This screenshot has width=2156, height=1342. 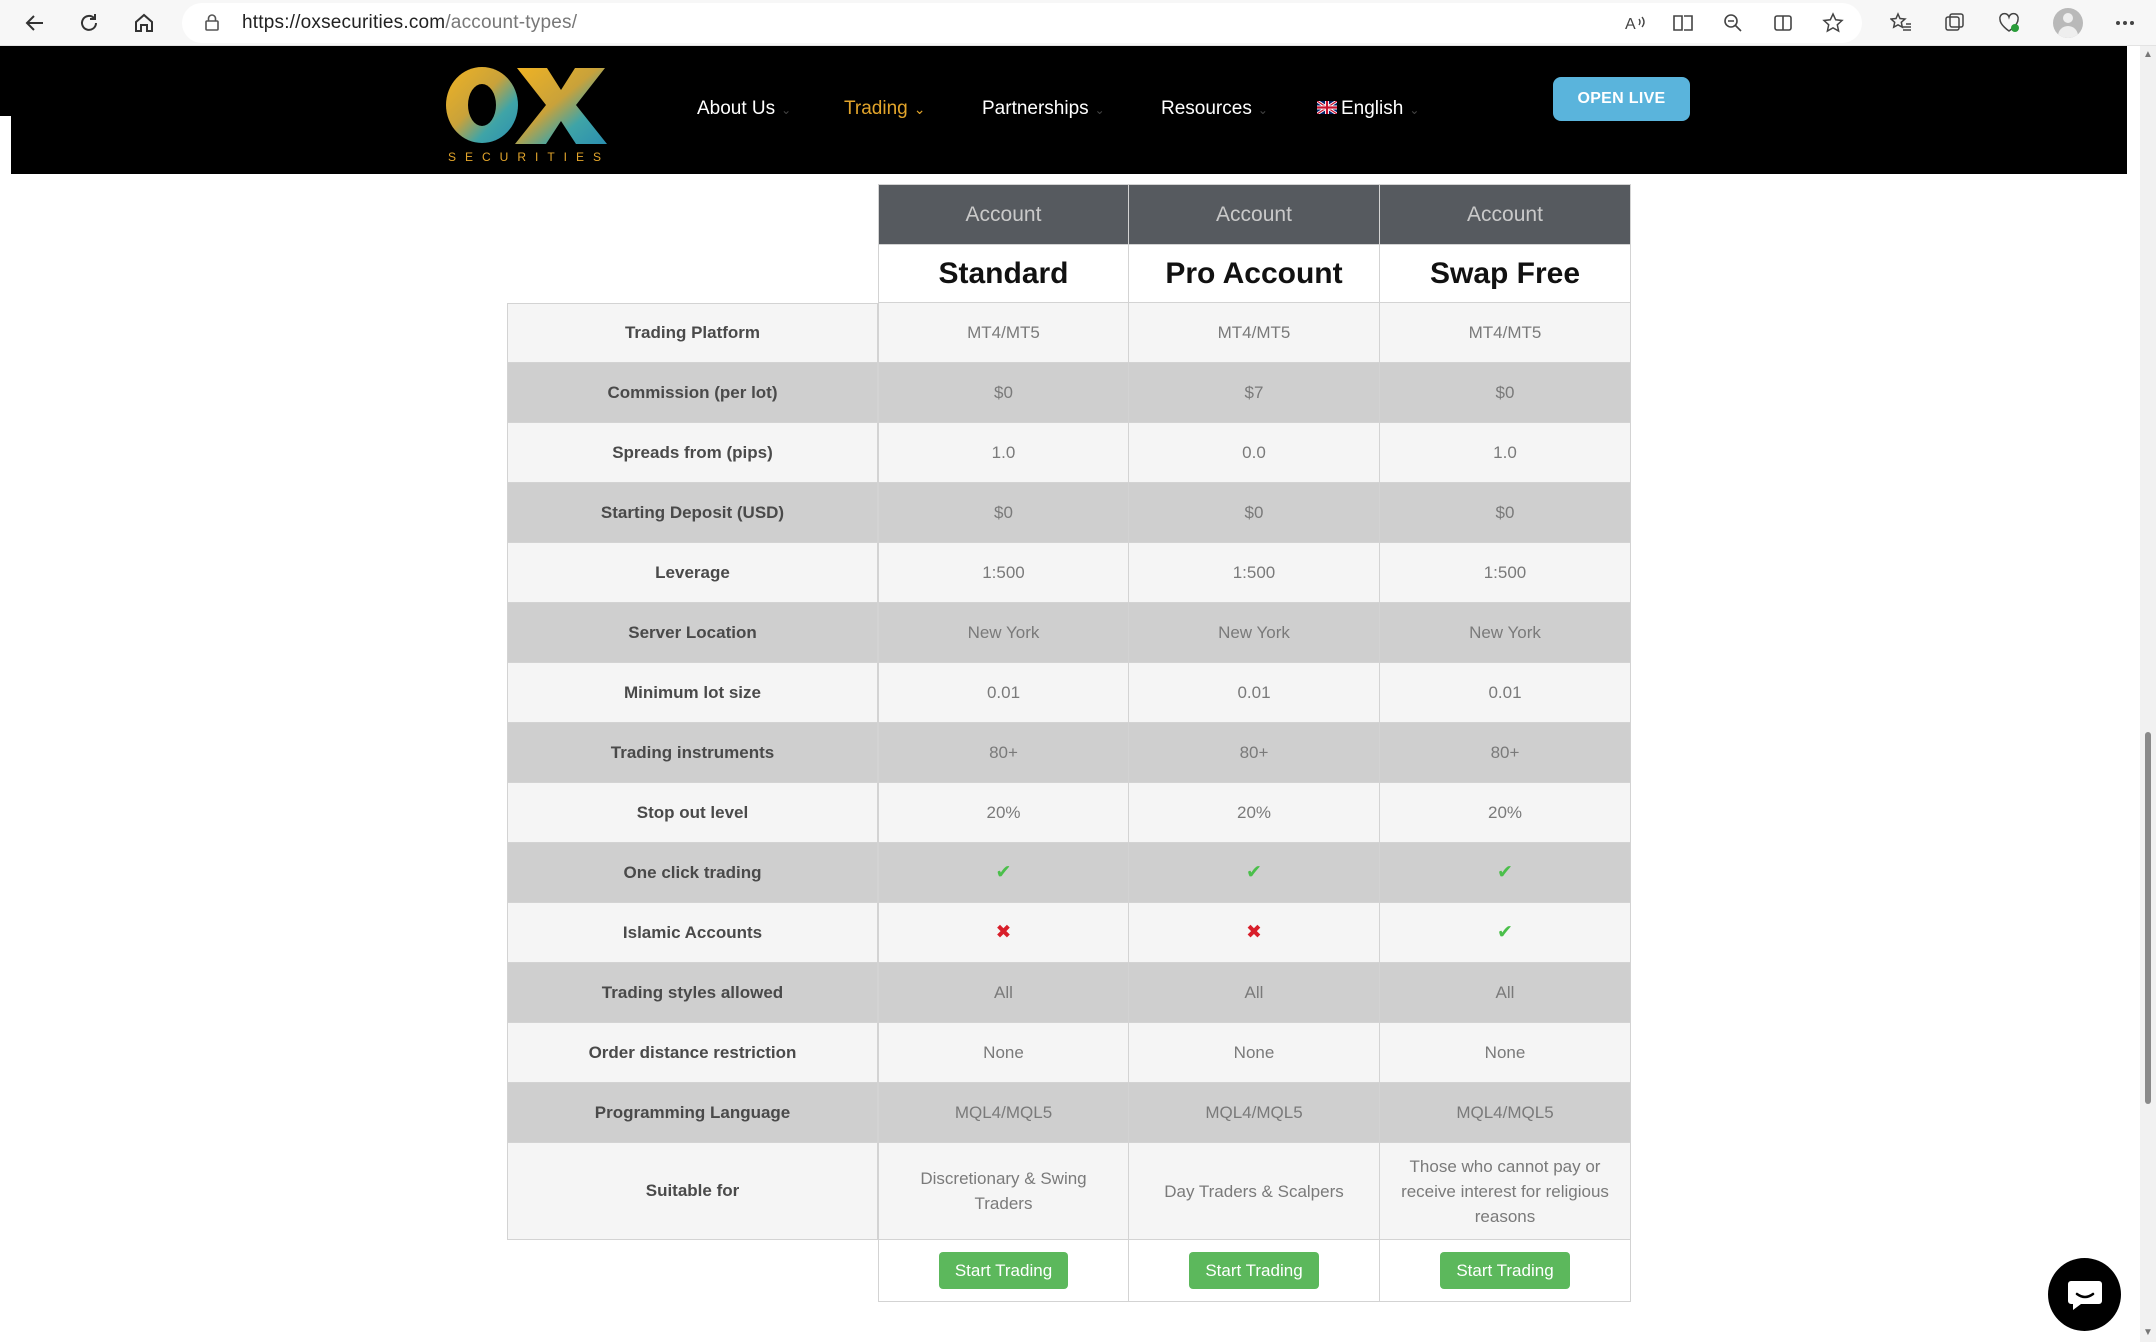 I want to click on split-screen-icon, so click(x=1783, y=23).